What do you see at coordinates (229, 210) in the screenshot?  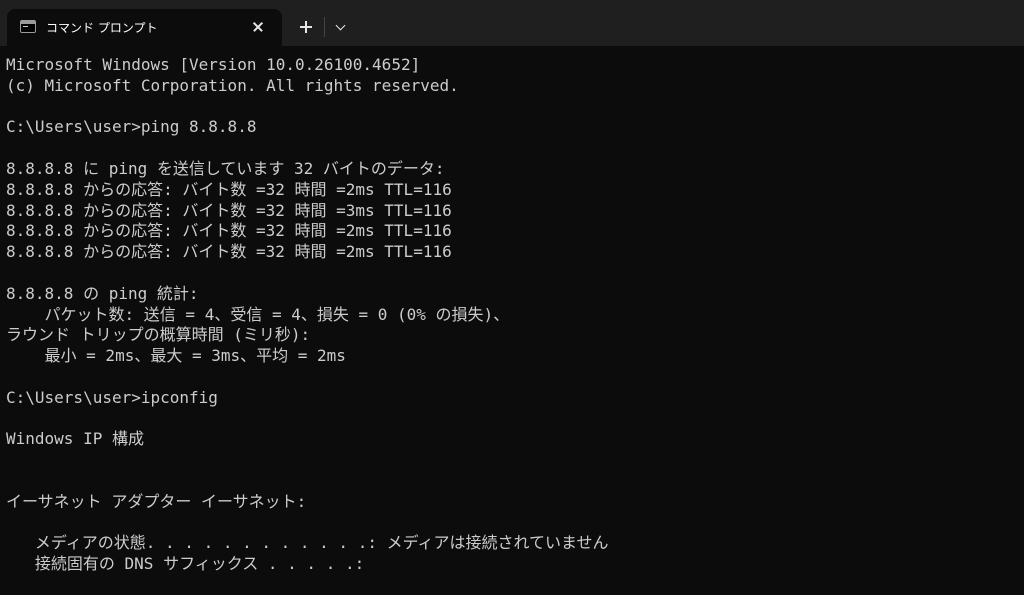 I see `terminal-line: 8.8.8.8 からの応答: バイト数 =32 時間 =3ms TTL=116` at bounding box center [229, 210].